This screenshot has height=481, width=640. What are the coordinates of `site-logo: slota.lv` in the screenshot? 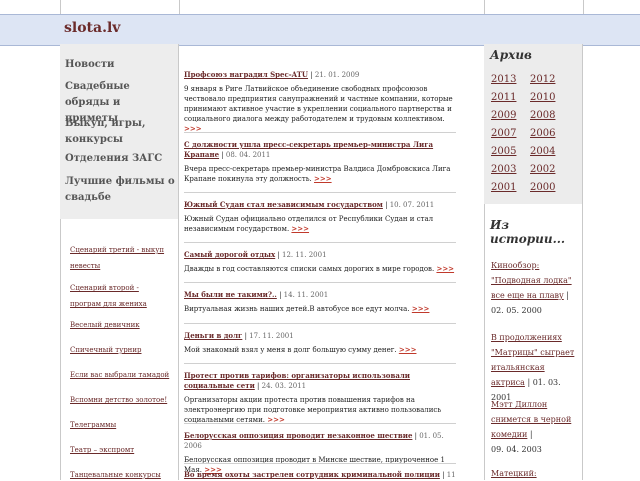 It's located at (92, 28).